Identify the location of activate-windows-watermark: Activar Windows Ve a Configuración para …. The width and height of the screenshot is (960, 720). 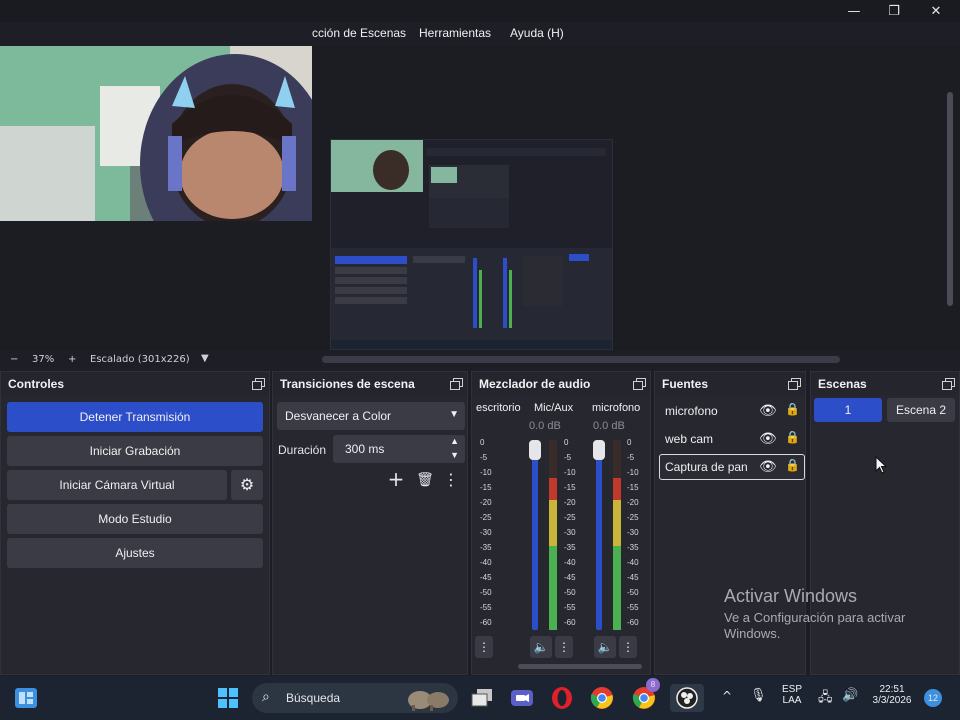
(814, 613).